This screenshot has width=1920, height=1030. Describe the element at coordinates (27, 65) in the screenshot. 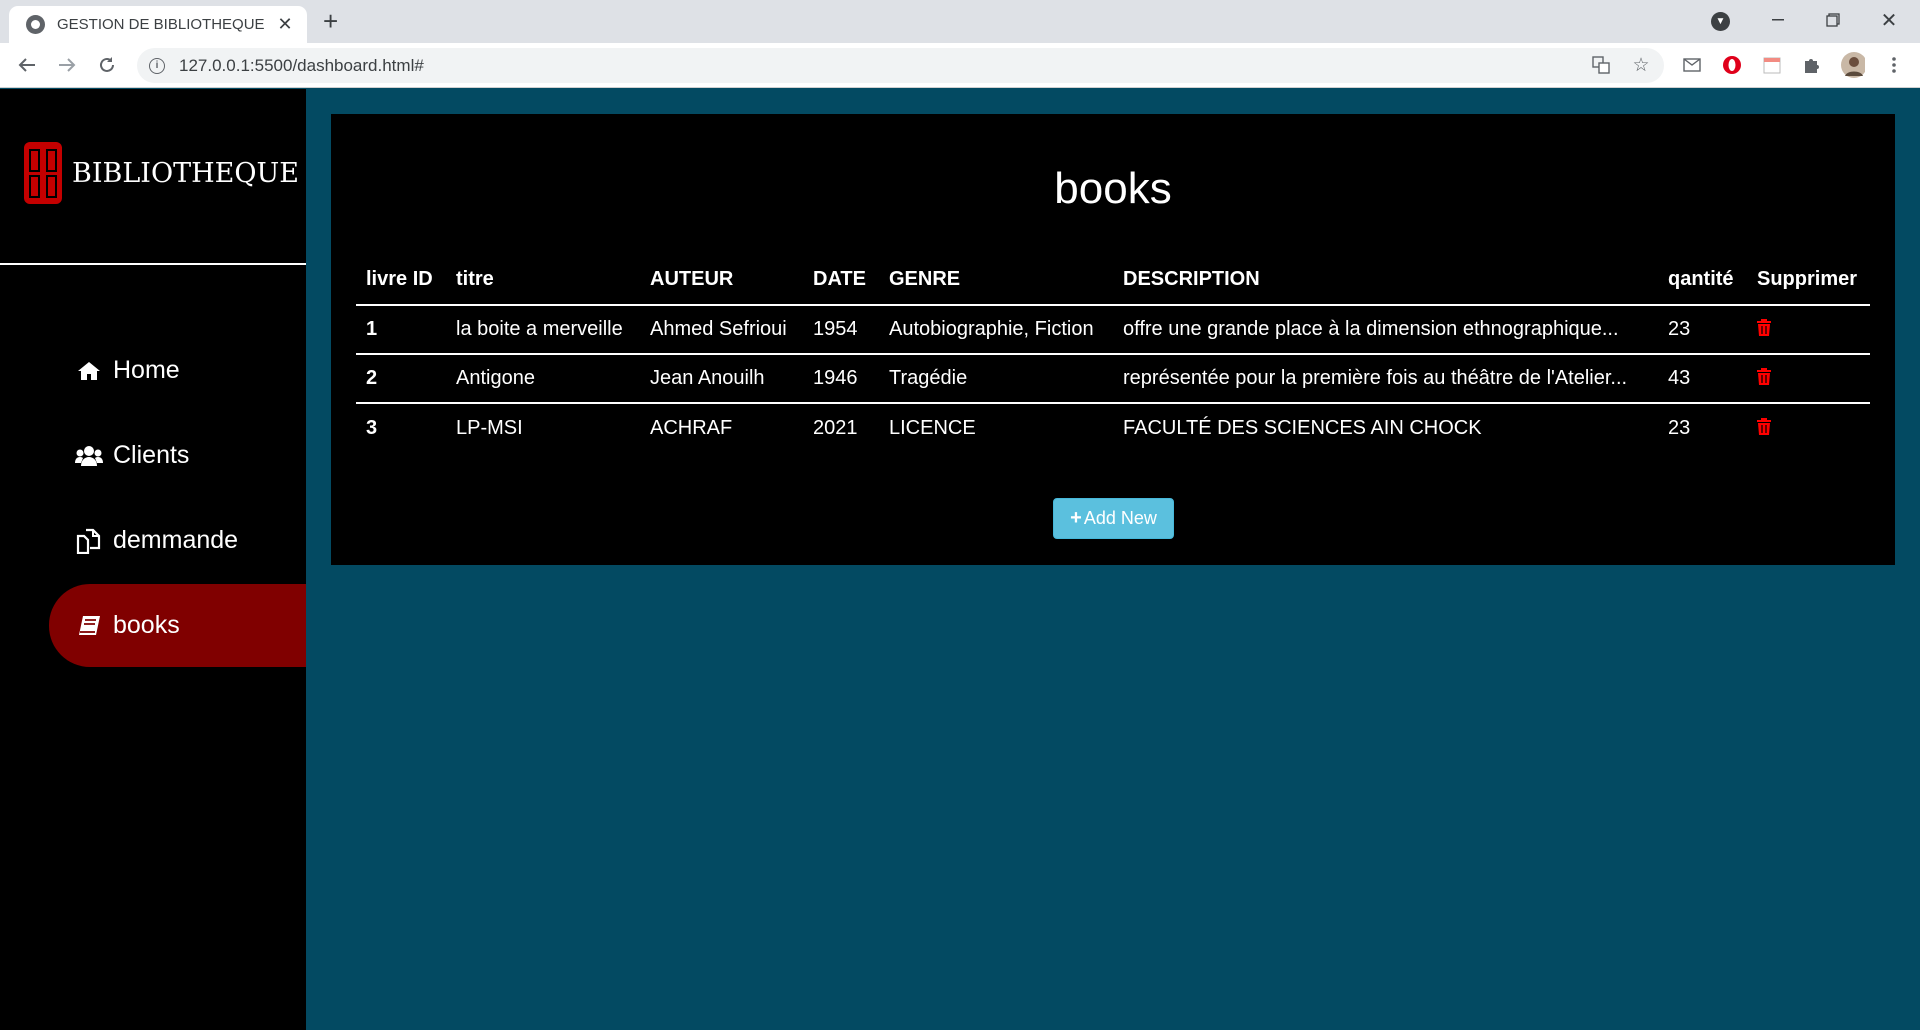

I see `back-button` at that location.